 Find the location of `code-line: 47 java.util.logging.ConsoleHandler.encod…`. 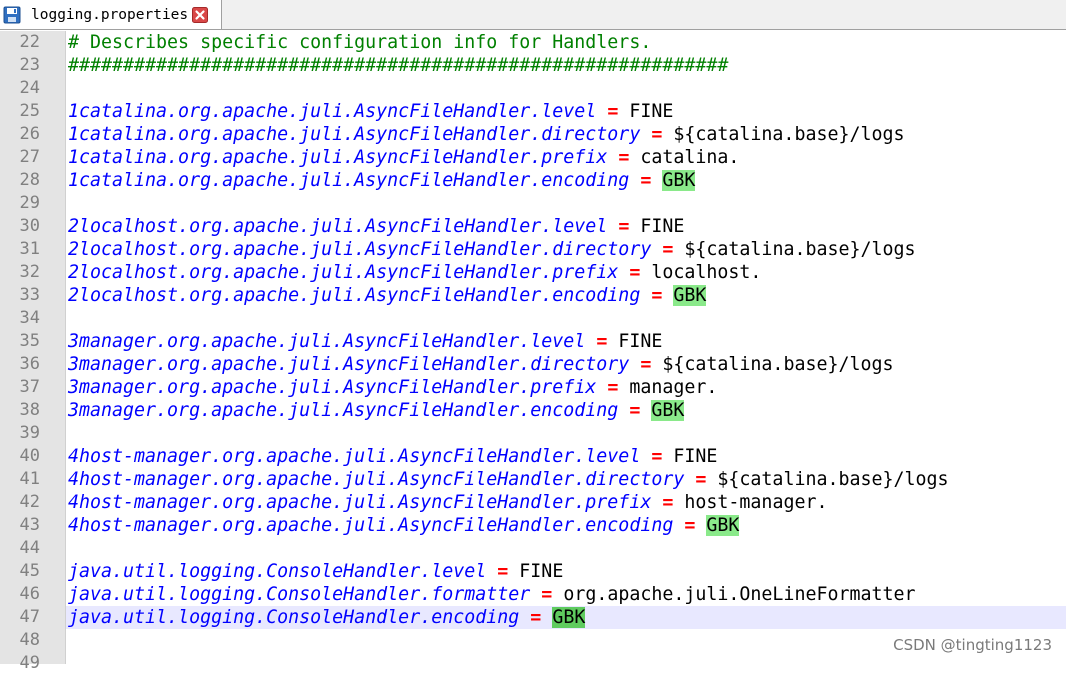

code-line: 47 java.util.logging.ConsoleHandler.encod… is located at coordinates (533, 617).